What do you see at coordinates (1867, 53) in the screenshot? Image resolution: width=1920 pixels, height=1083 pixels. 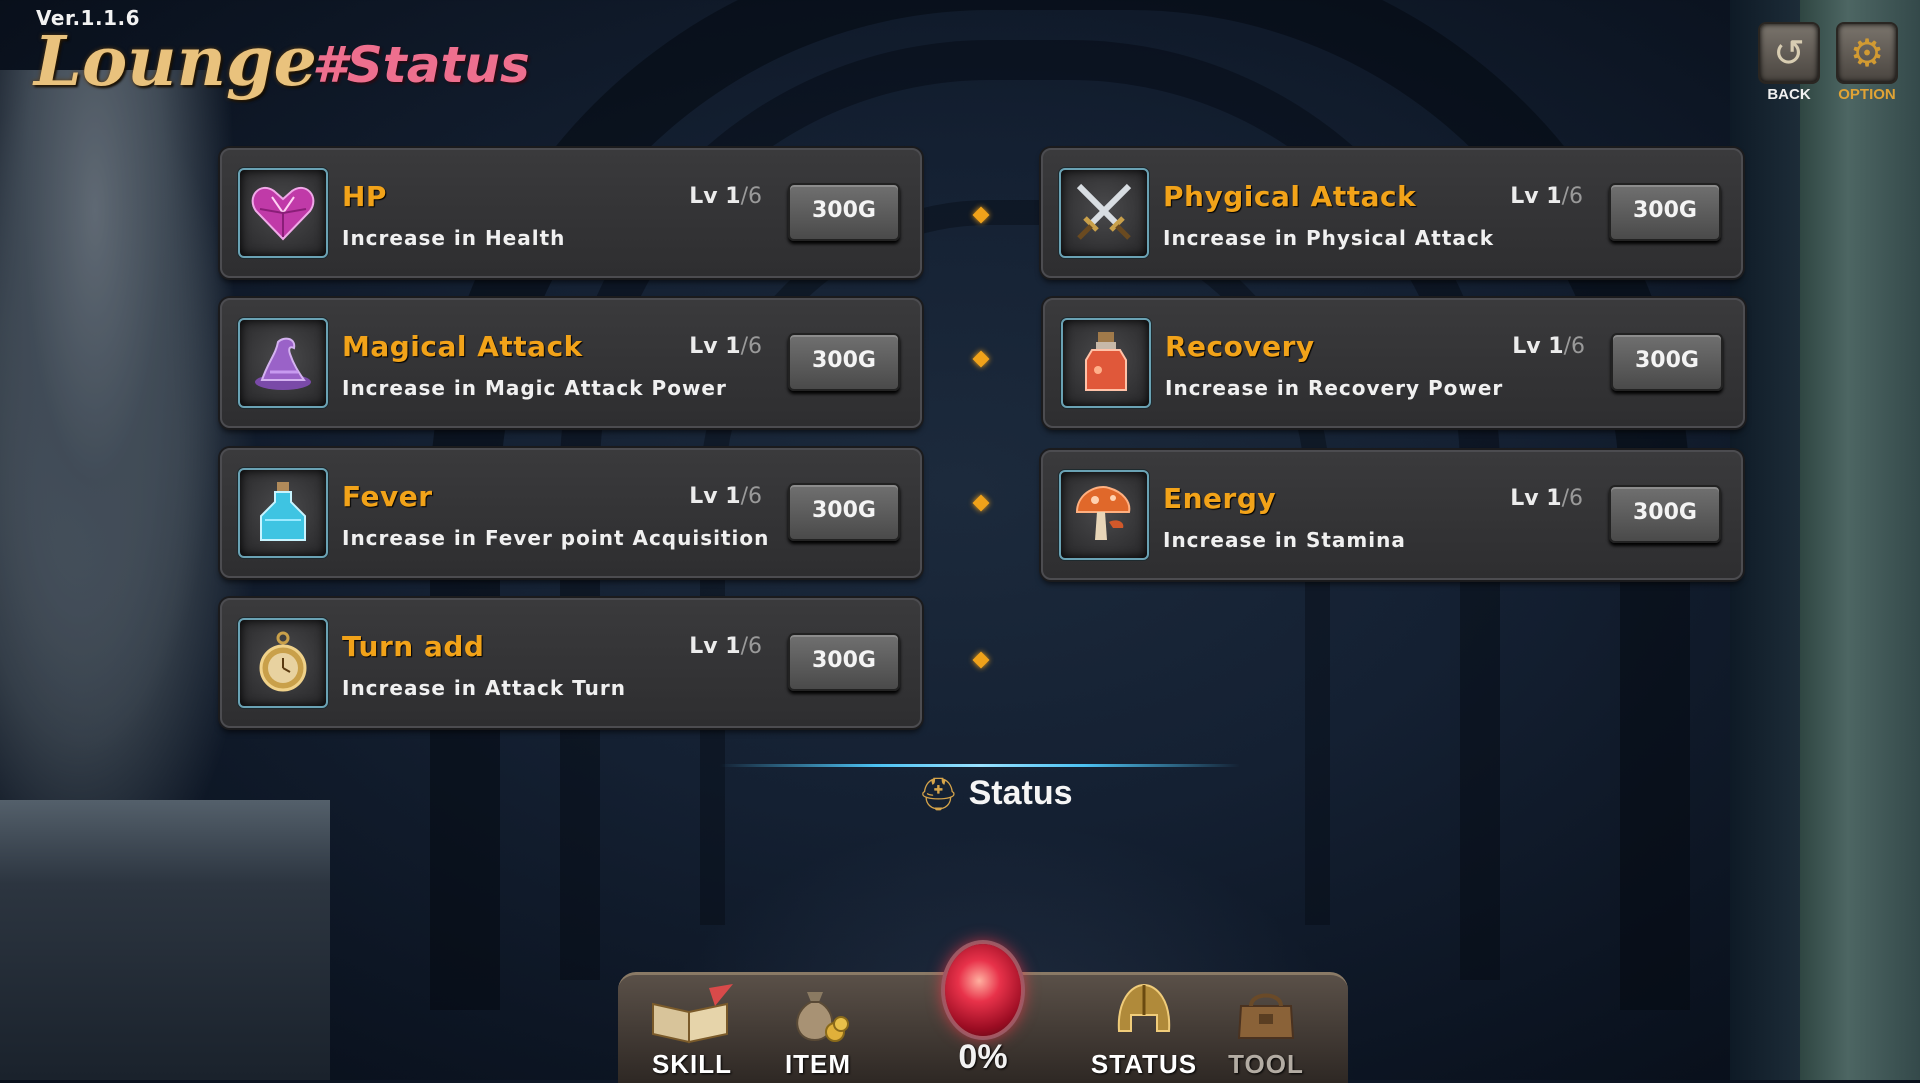 I see `gear-icon: ⚙` at bounding box center [1867, 53].